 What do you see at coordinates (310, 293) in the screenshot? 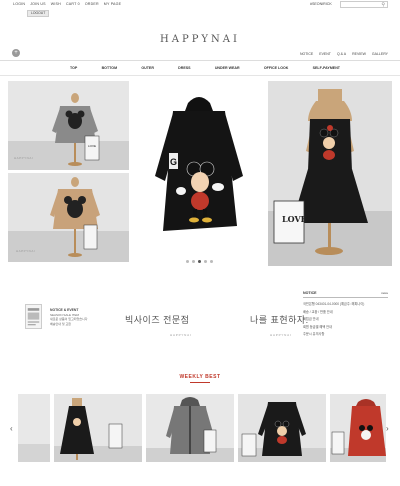
I see `notice-board-title: NOTICE` at bounding box center [310, 293].